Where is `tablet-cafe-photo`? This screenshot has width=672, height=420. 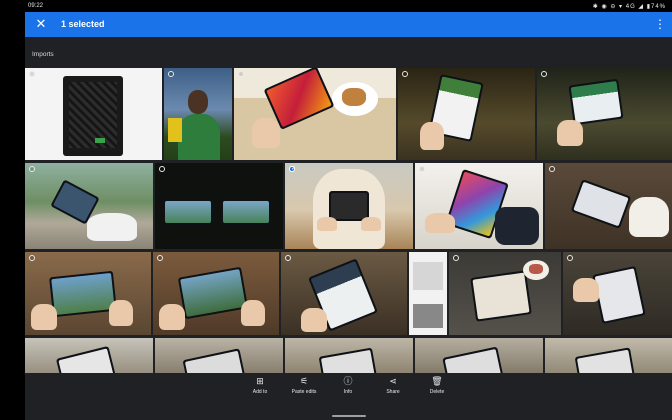
tablet-cafe-photo is located at coordinates (315, 114).